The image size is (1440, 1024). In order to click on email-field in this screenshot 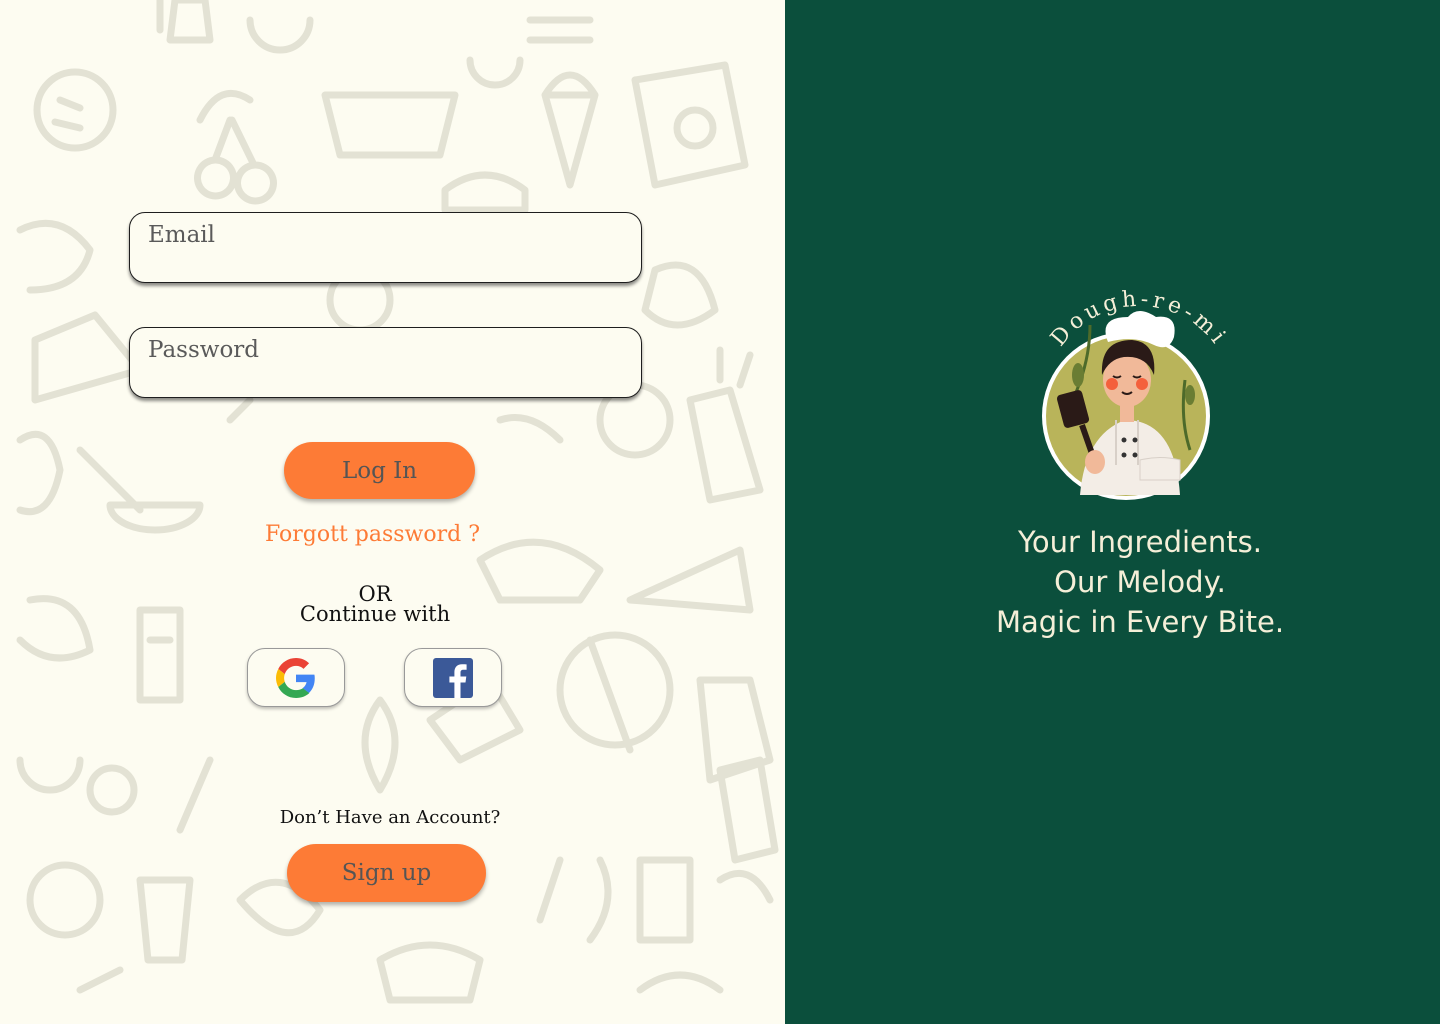, I will do `click(385, 247)`.